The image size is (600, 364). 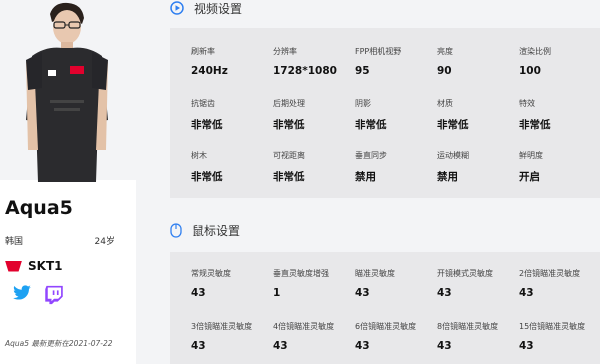 I want to click on mouse-settings-header: 鼠标设置, so click(x=205, y=230).